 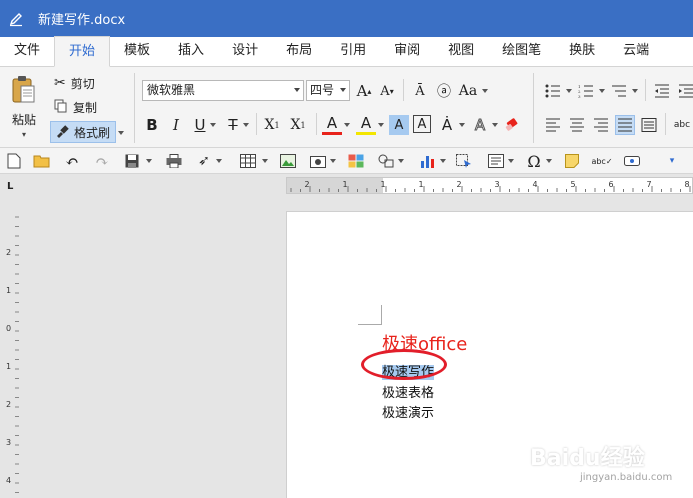 I want to click on tab-templates: 模板, so click(x=137, y=51).